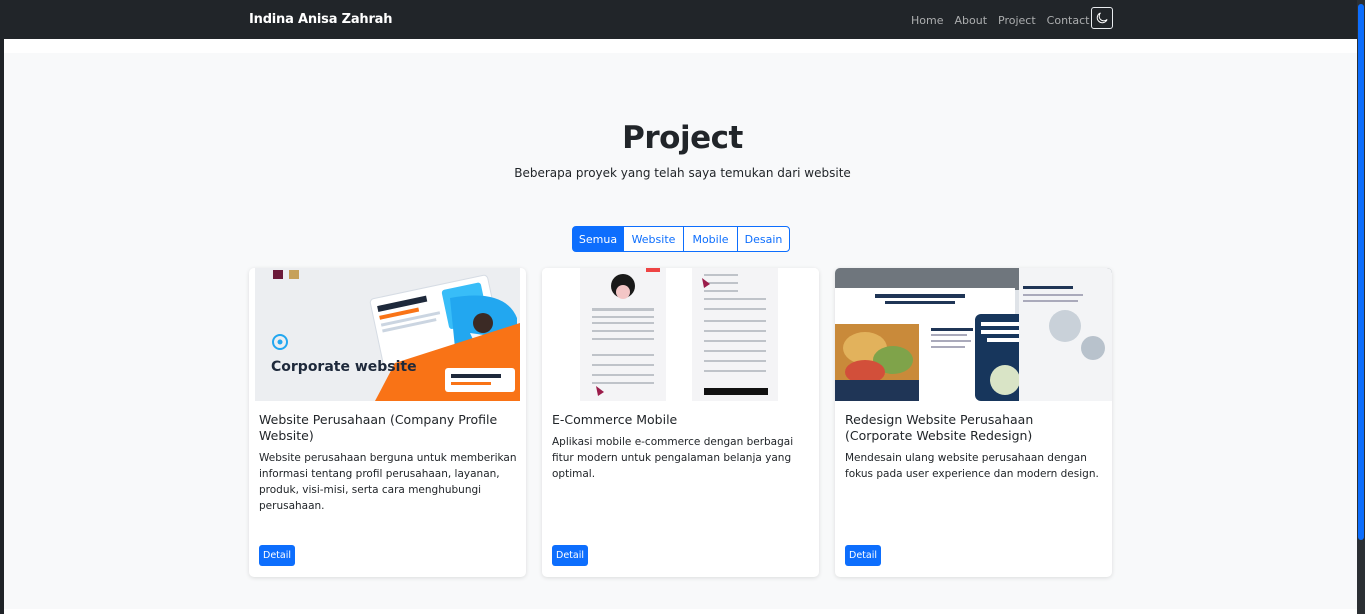  Describe the element at coordinates (763, 239) in the screenshot. I see `filter-desain-button: Desain` at that location.